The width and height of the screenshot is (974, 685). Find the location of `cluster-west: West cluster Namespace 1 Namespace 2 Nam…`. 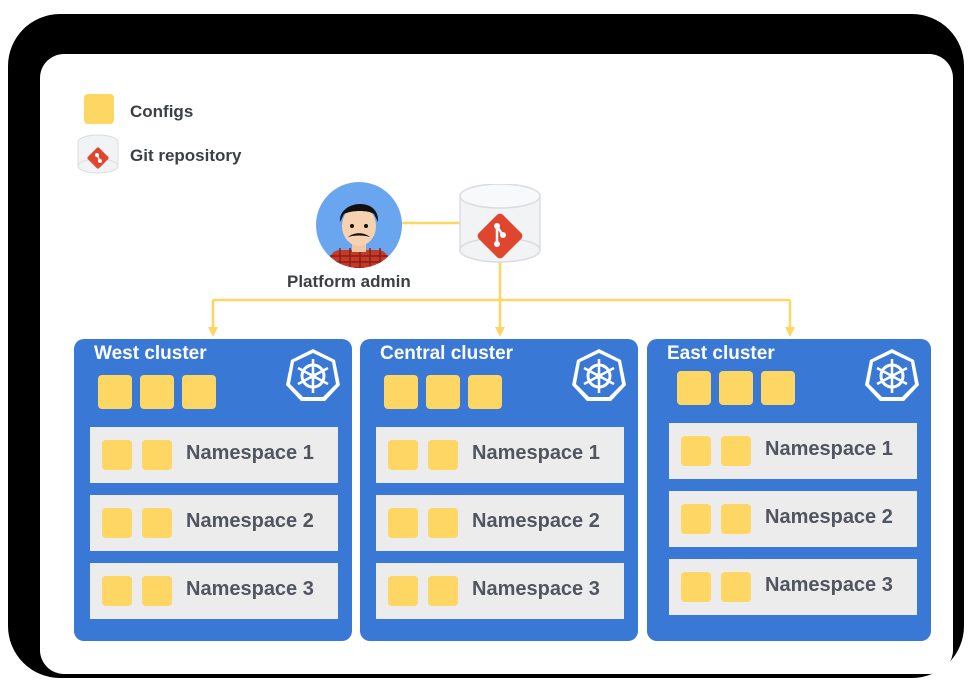

cluster-west: West cluster Namespace 1 Namespace 2 Nam… is located at coordinates (213, 490).